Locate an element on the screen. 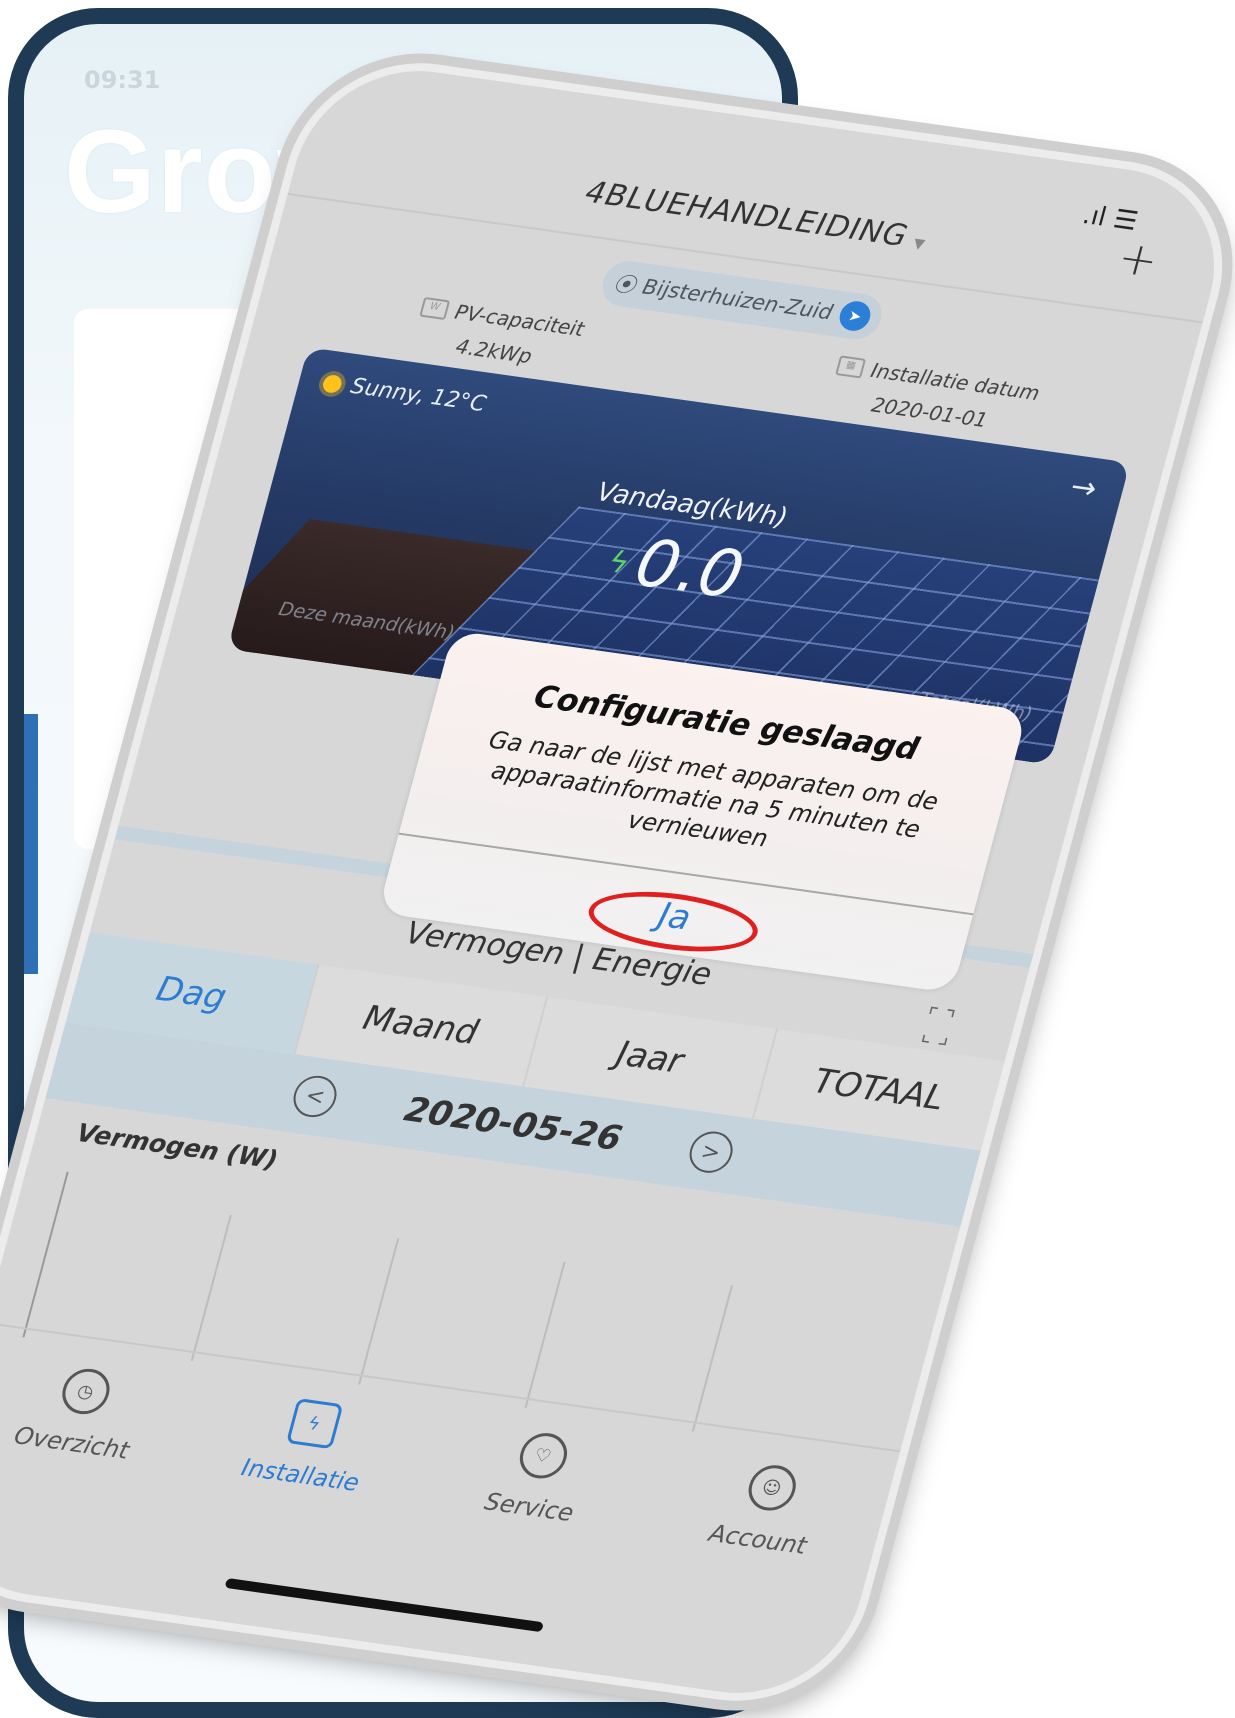 Image resolution: width=1235 pixels, height=1718 pixels. tabbar-installation: ϟ Installatie is located at coordinates (296, 1492).